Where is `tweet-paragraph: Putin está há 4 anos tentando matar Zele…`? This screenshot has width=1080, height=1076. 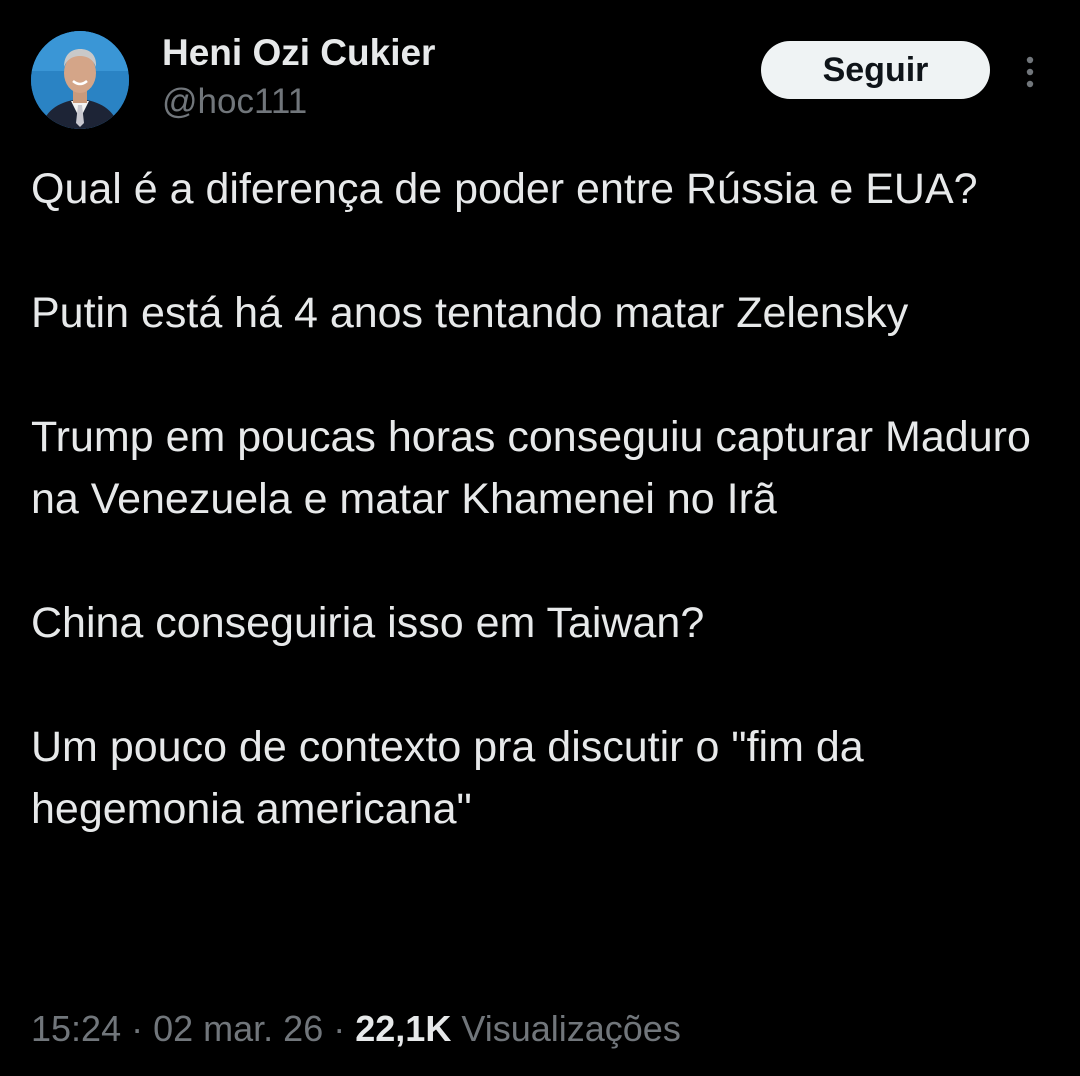 tweet-paragraph: Putin está há 4 anos tentando matar Zele… is located at coordinates (470, 313).